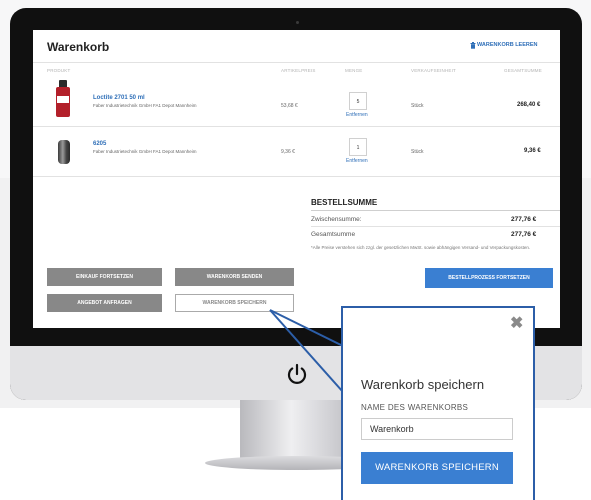  I want to click on close-icon: ✖, so click(516, 324).